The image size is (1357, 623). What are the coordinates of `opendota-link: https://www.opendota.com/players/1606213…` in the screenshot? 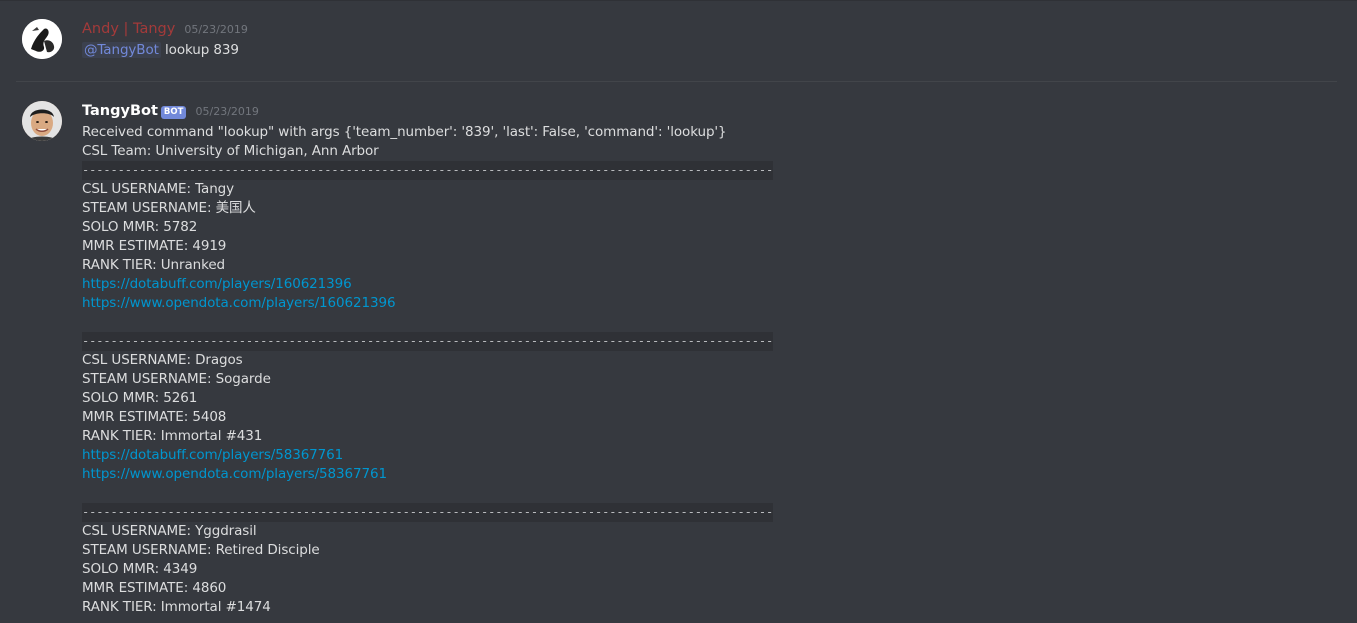 It's located at (239, 303).